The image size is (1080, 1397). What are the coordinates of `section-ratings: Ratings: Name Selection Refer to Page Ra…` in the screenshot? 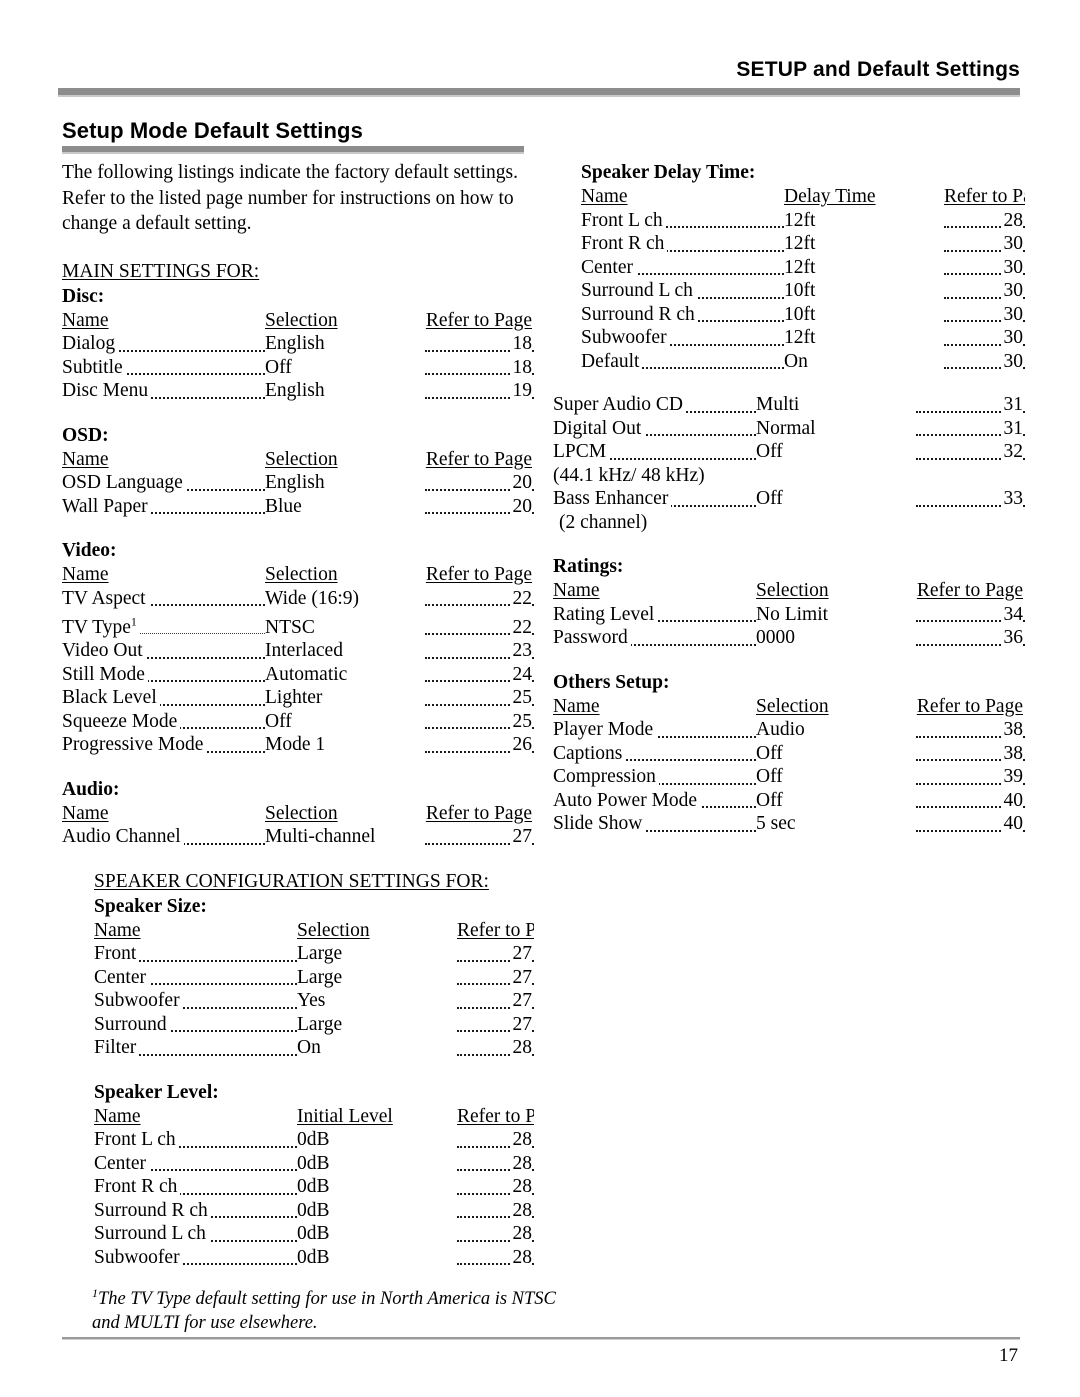 It's located at (789, 602).